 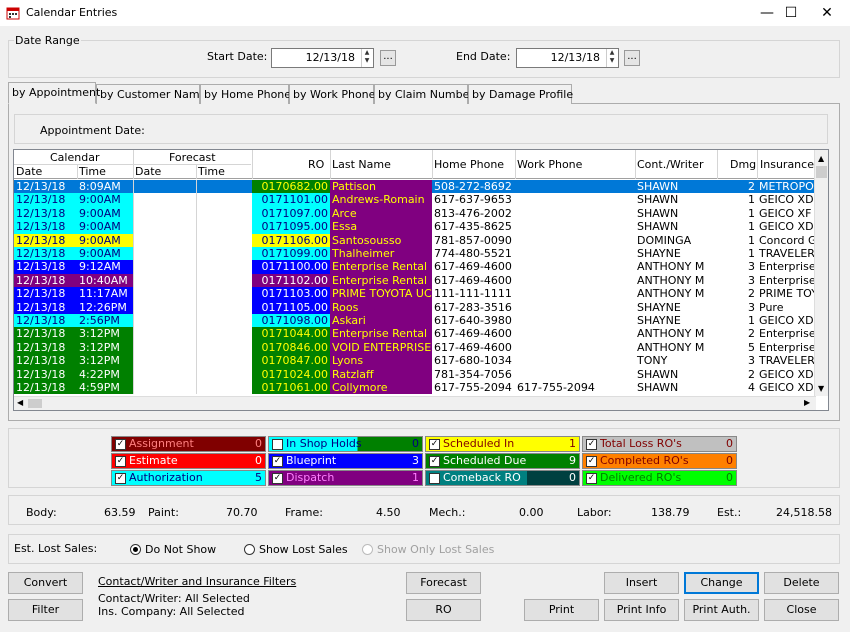 What do you see at coordinates (721, 583) in the screenshot?
I see `change-button: Change` at bounding box center [721, 583].